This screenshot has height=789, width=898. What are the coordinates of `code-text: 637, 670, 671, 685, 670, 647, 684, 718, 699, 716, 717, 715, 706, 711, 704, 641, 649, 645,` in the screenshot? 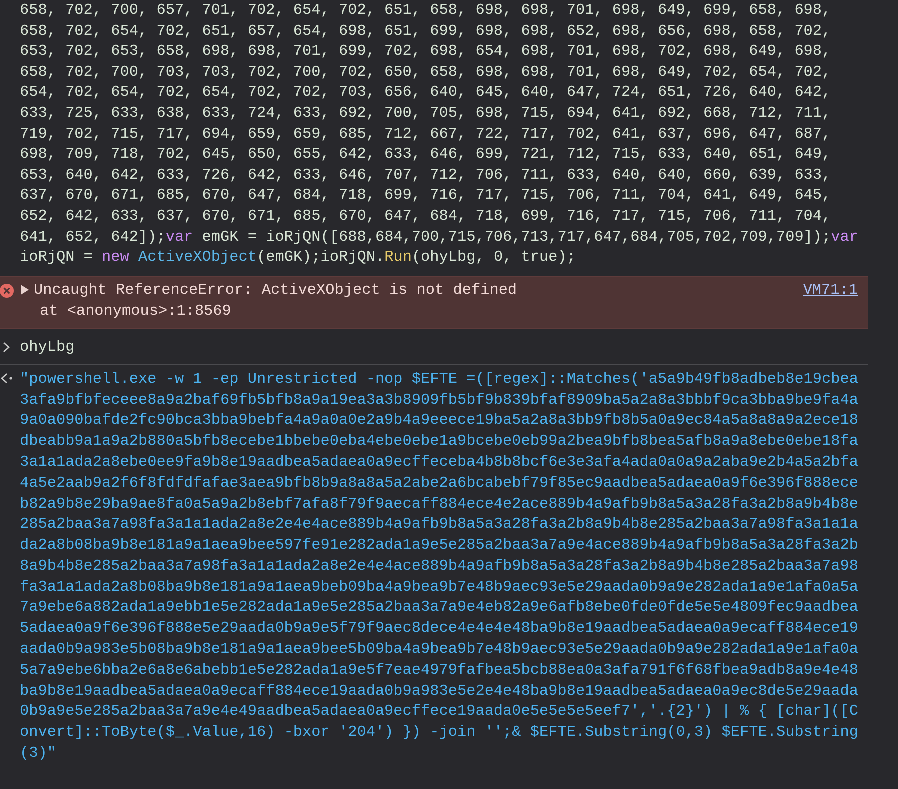 It's located at (426, 195).